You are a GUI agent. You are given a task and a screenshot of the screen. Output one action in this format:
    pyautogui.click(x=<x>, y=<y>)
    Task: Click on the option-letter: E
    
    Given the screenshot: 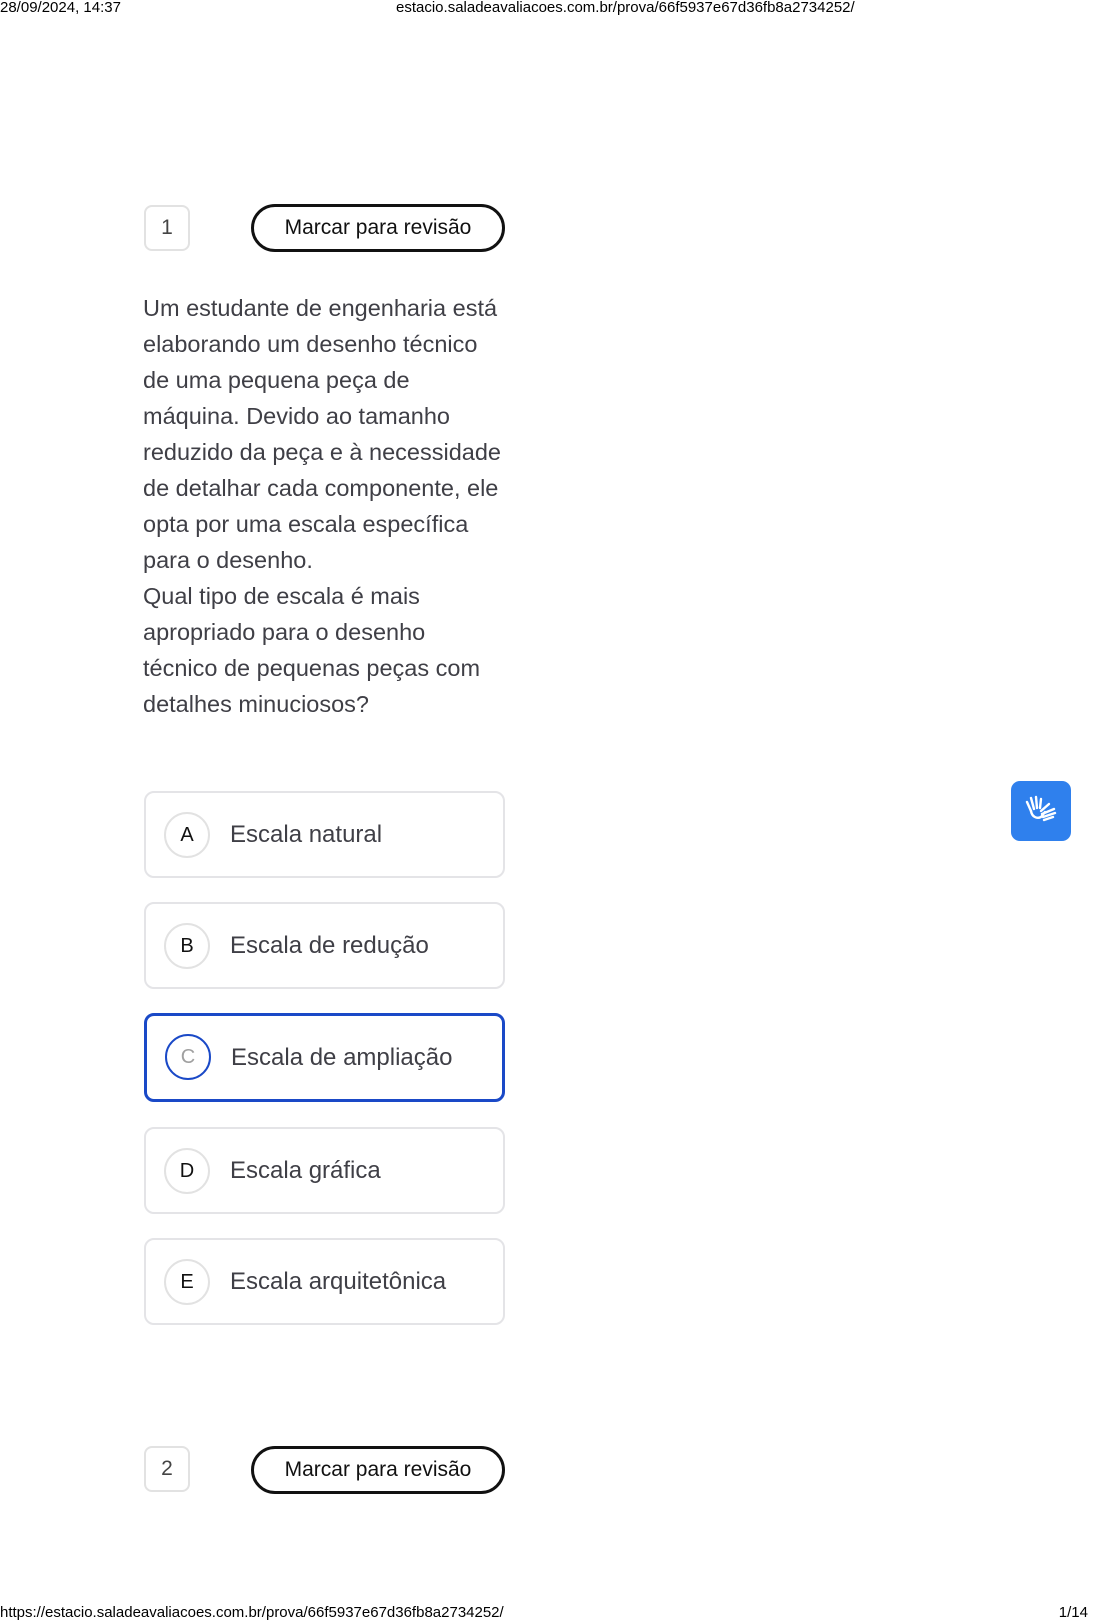 What is the action you would take?
    pyautogui.click(x=187, y=1282)
    